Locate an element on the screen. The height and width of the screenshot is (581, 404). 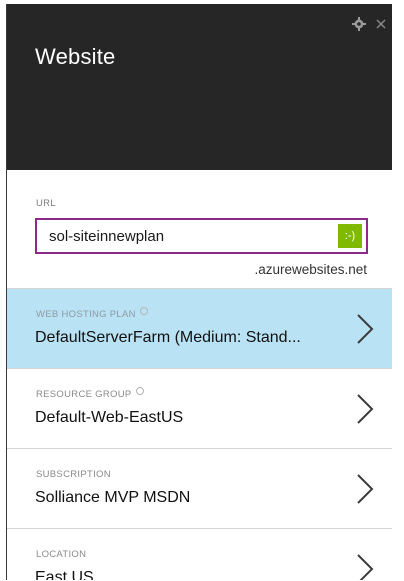
location-row: LOCATION East US is located at coordinates (199, 554).